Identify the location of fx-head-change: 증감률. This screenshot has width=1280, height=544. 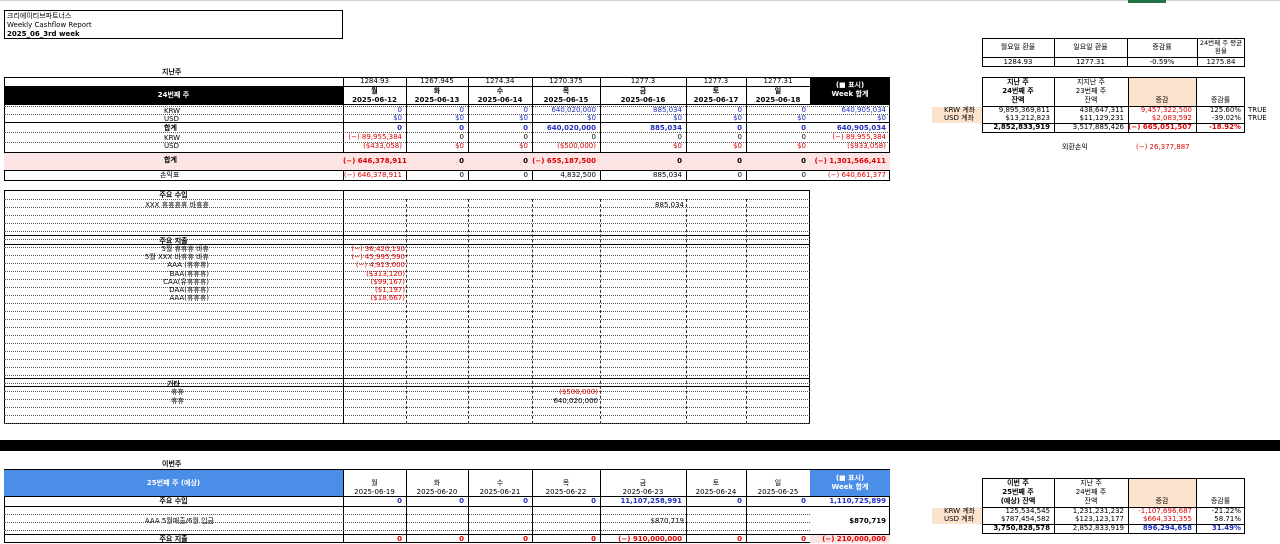
(1162, 47).